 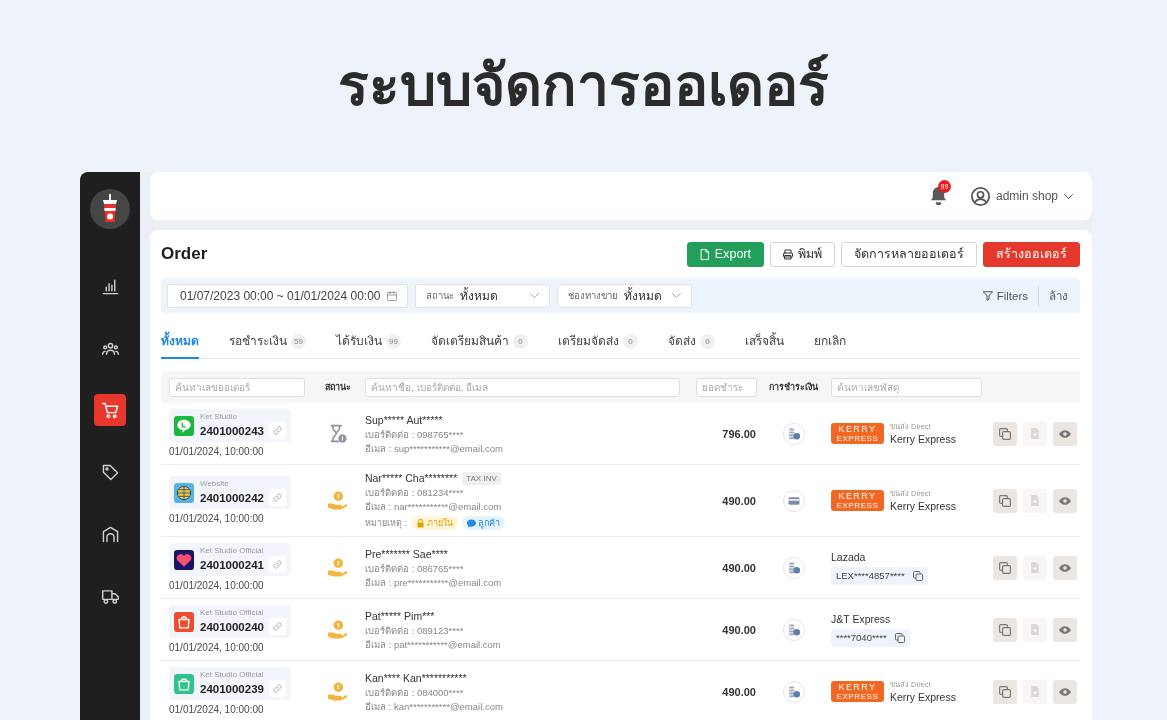 What do you see at coordinates (110, 472) in the screenshot?
I see `tag-icon` at bounding box center [110, 472].